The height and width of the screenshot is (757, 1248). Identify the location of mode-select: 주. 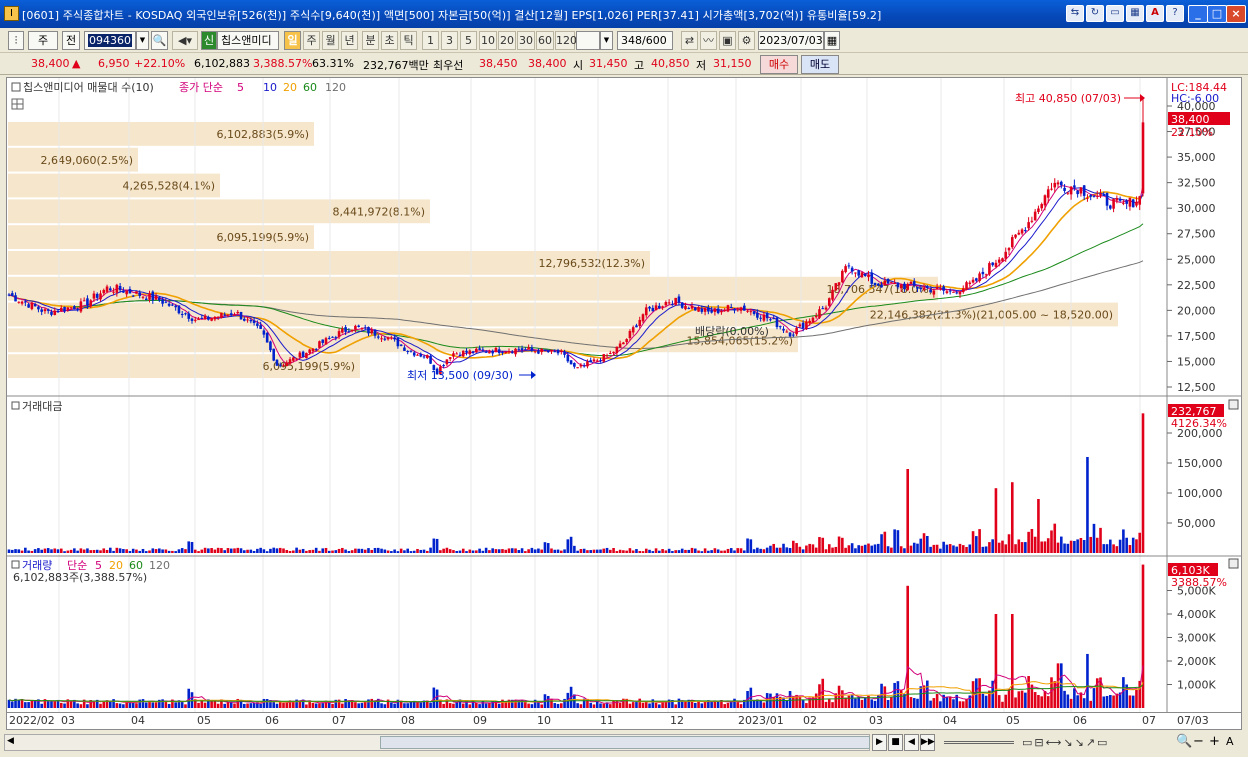
(43, 40).